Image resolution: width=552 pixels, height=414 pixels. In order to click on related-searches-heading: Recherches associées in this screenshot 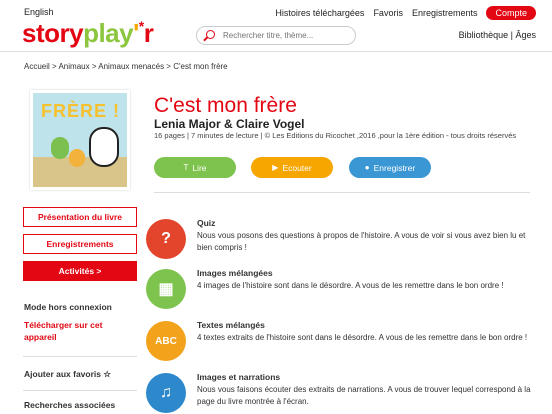, I will do `click(70, 405)`.